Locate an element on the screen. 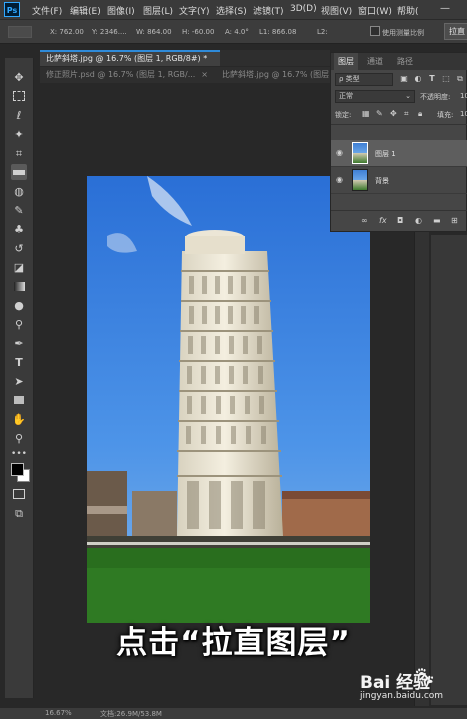 Image resolution: width=467 pixels, height=719 pixels. menu-3d: 3D(D) is located at coordinates (303, 9).